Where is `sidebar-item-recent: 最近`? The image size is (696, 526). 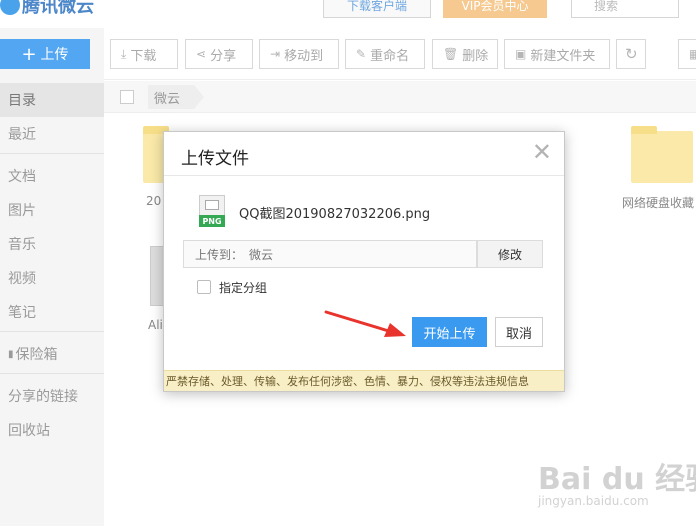 sidebar-item-recent: 最近 is located at coordinates (52, 134).